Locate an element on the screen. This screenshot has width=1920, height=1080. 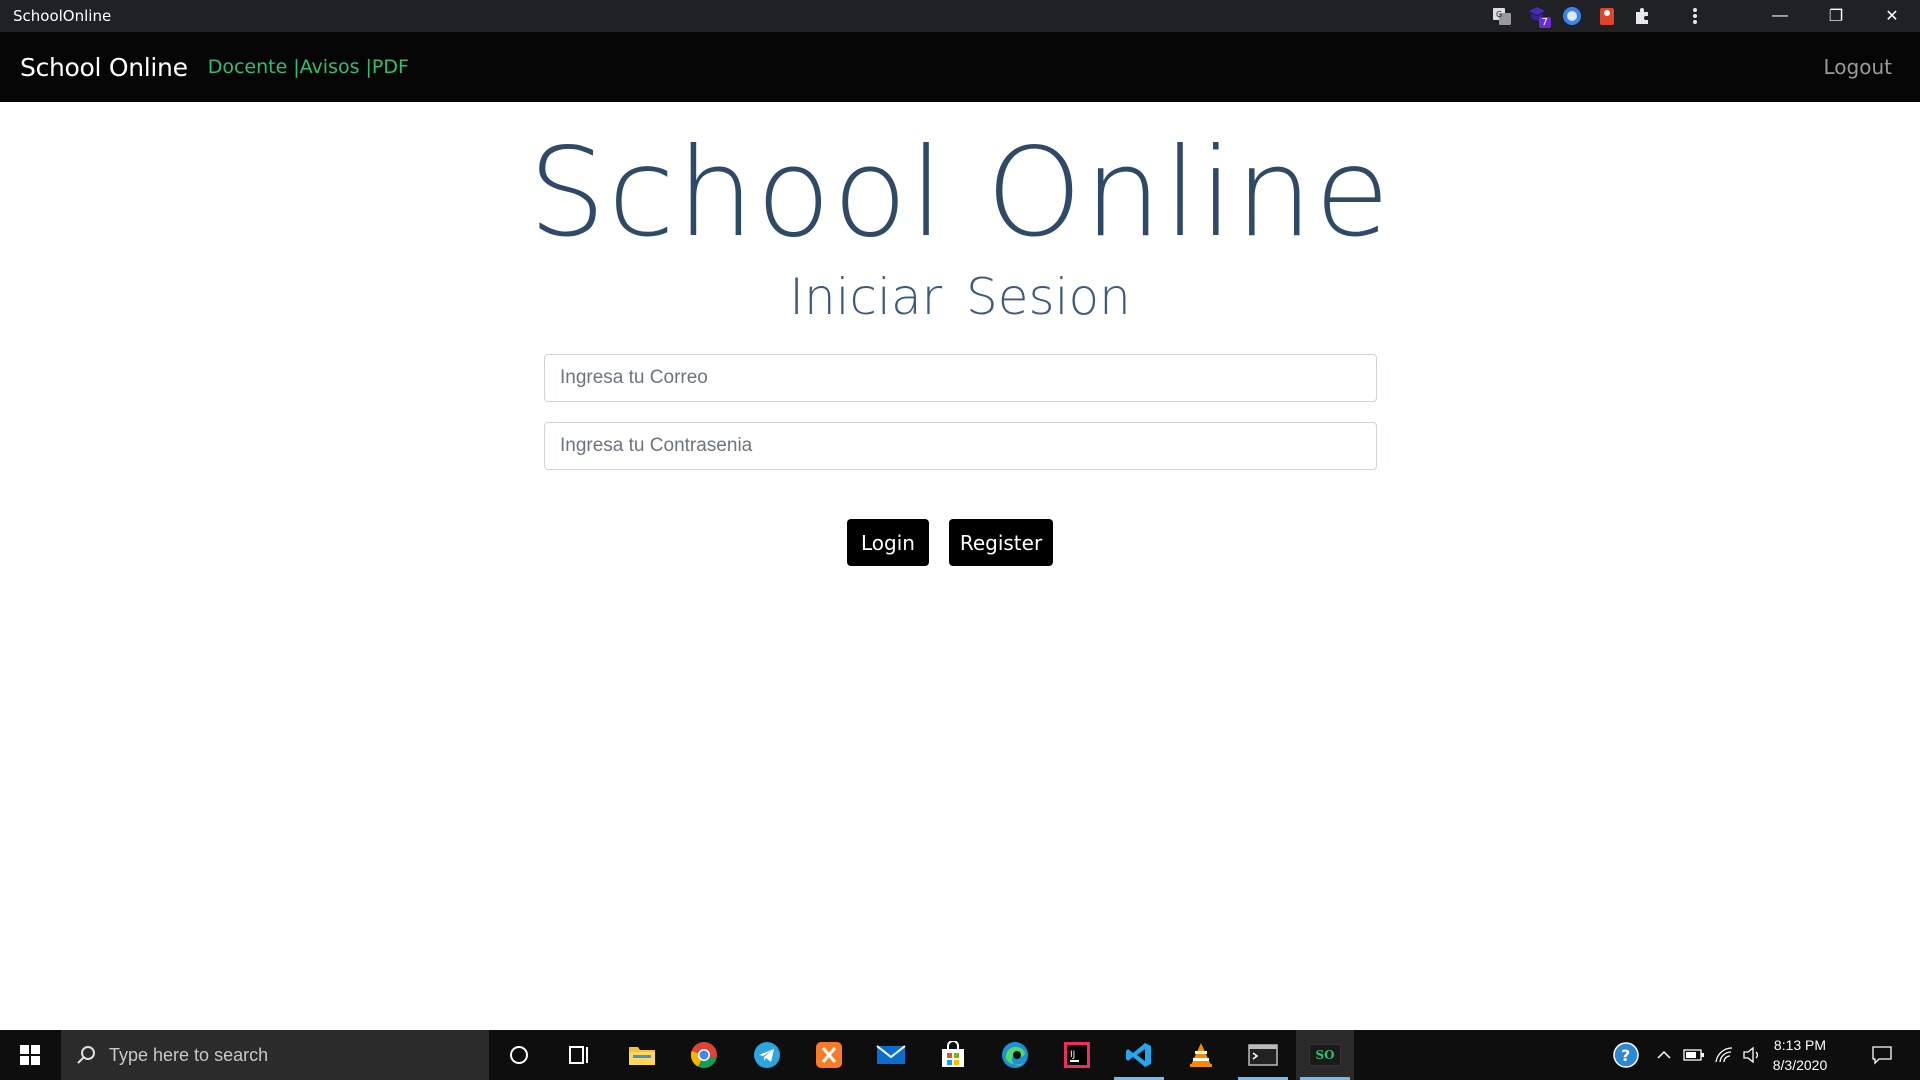
browser-menu-icon is located at coordinates (1695, 16).